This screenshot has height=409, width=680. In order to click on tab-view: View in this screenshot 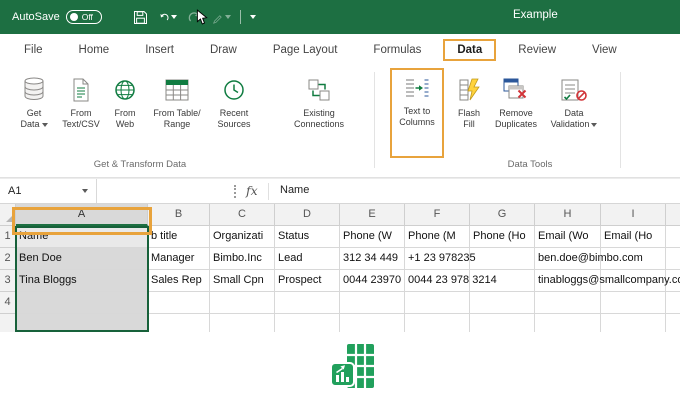, I will do `click(604, 50)`.